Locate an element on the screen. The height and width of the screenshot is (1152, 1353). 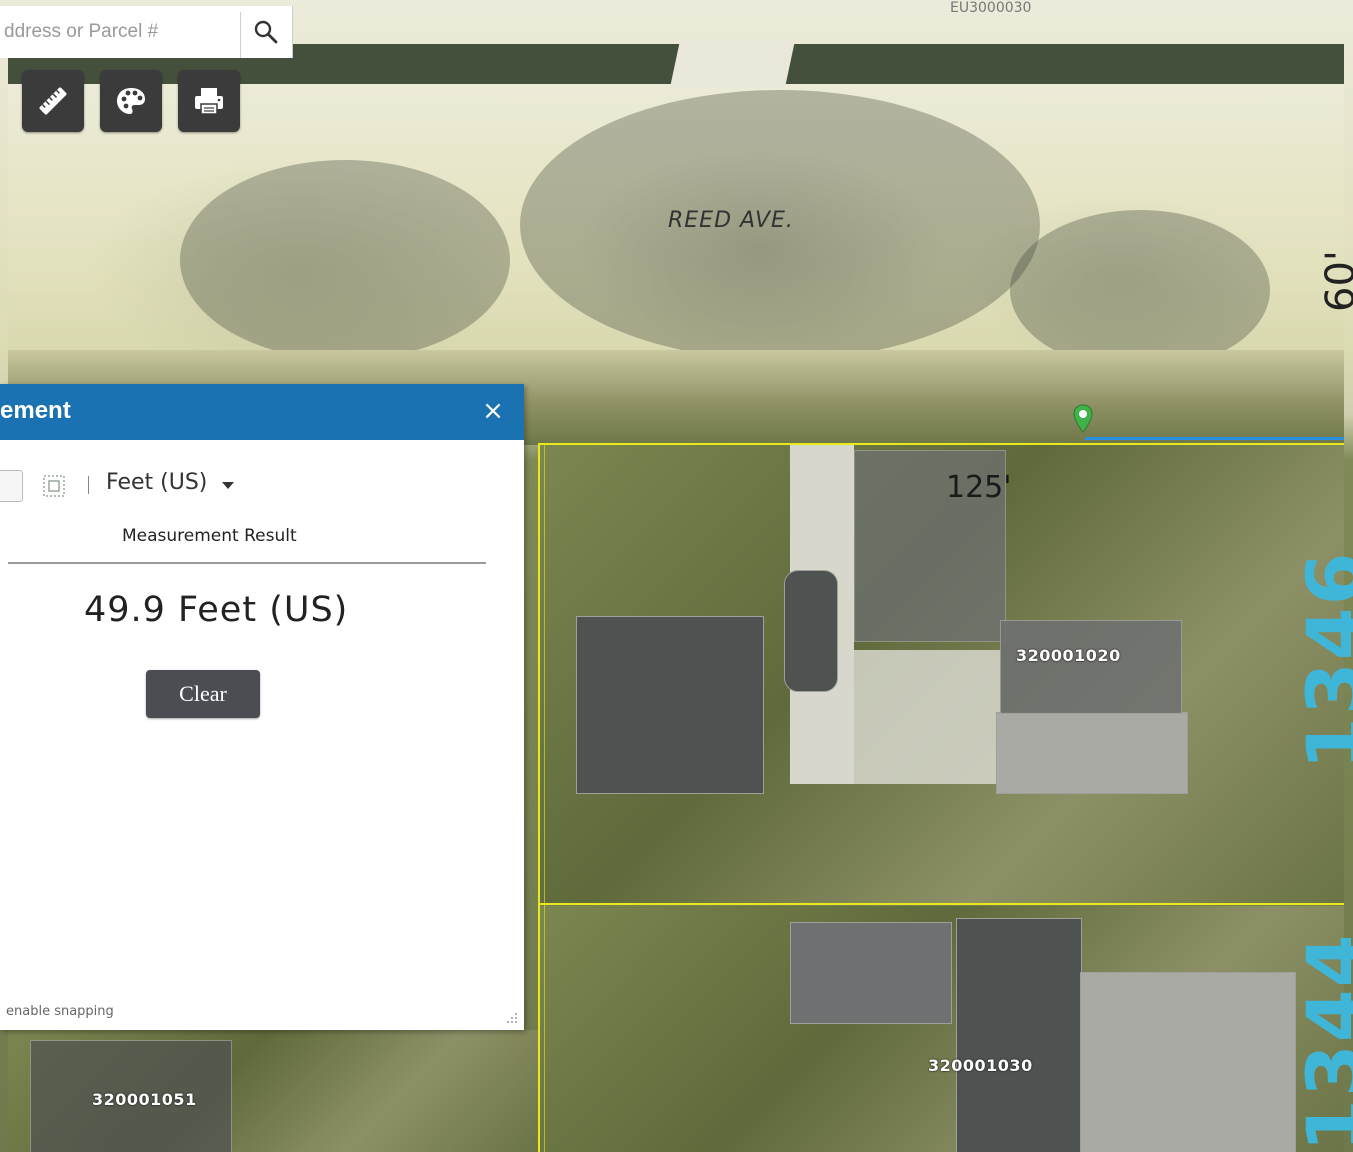
basemap-style-button is located at coordinates (131, 101).